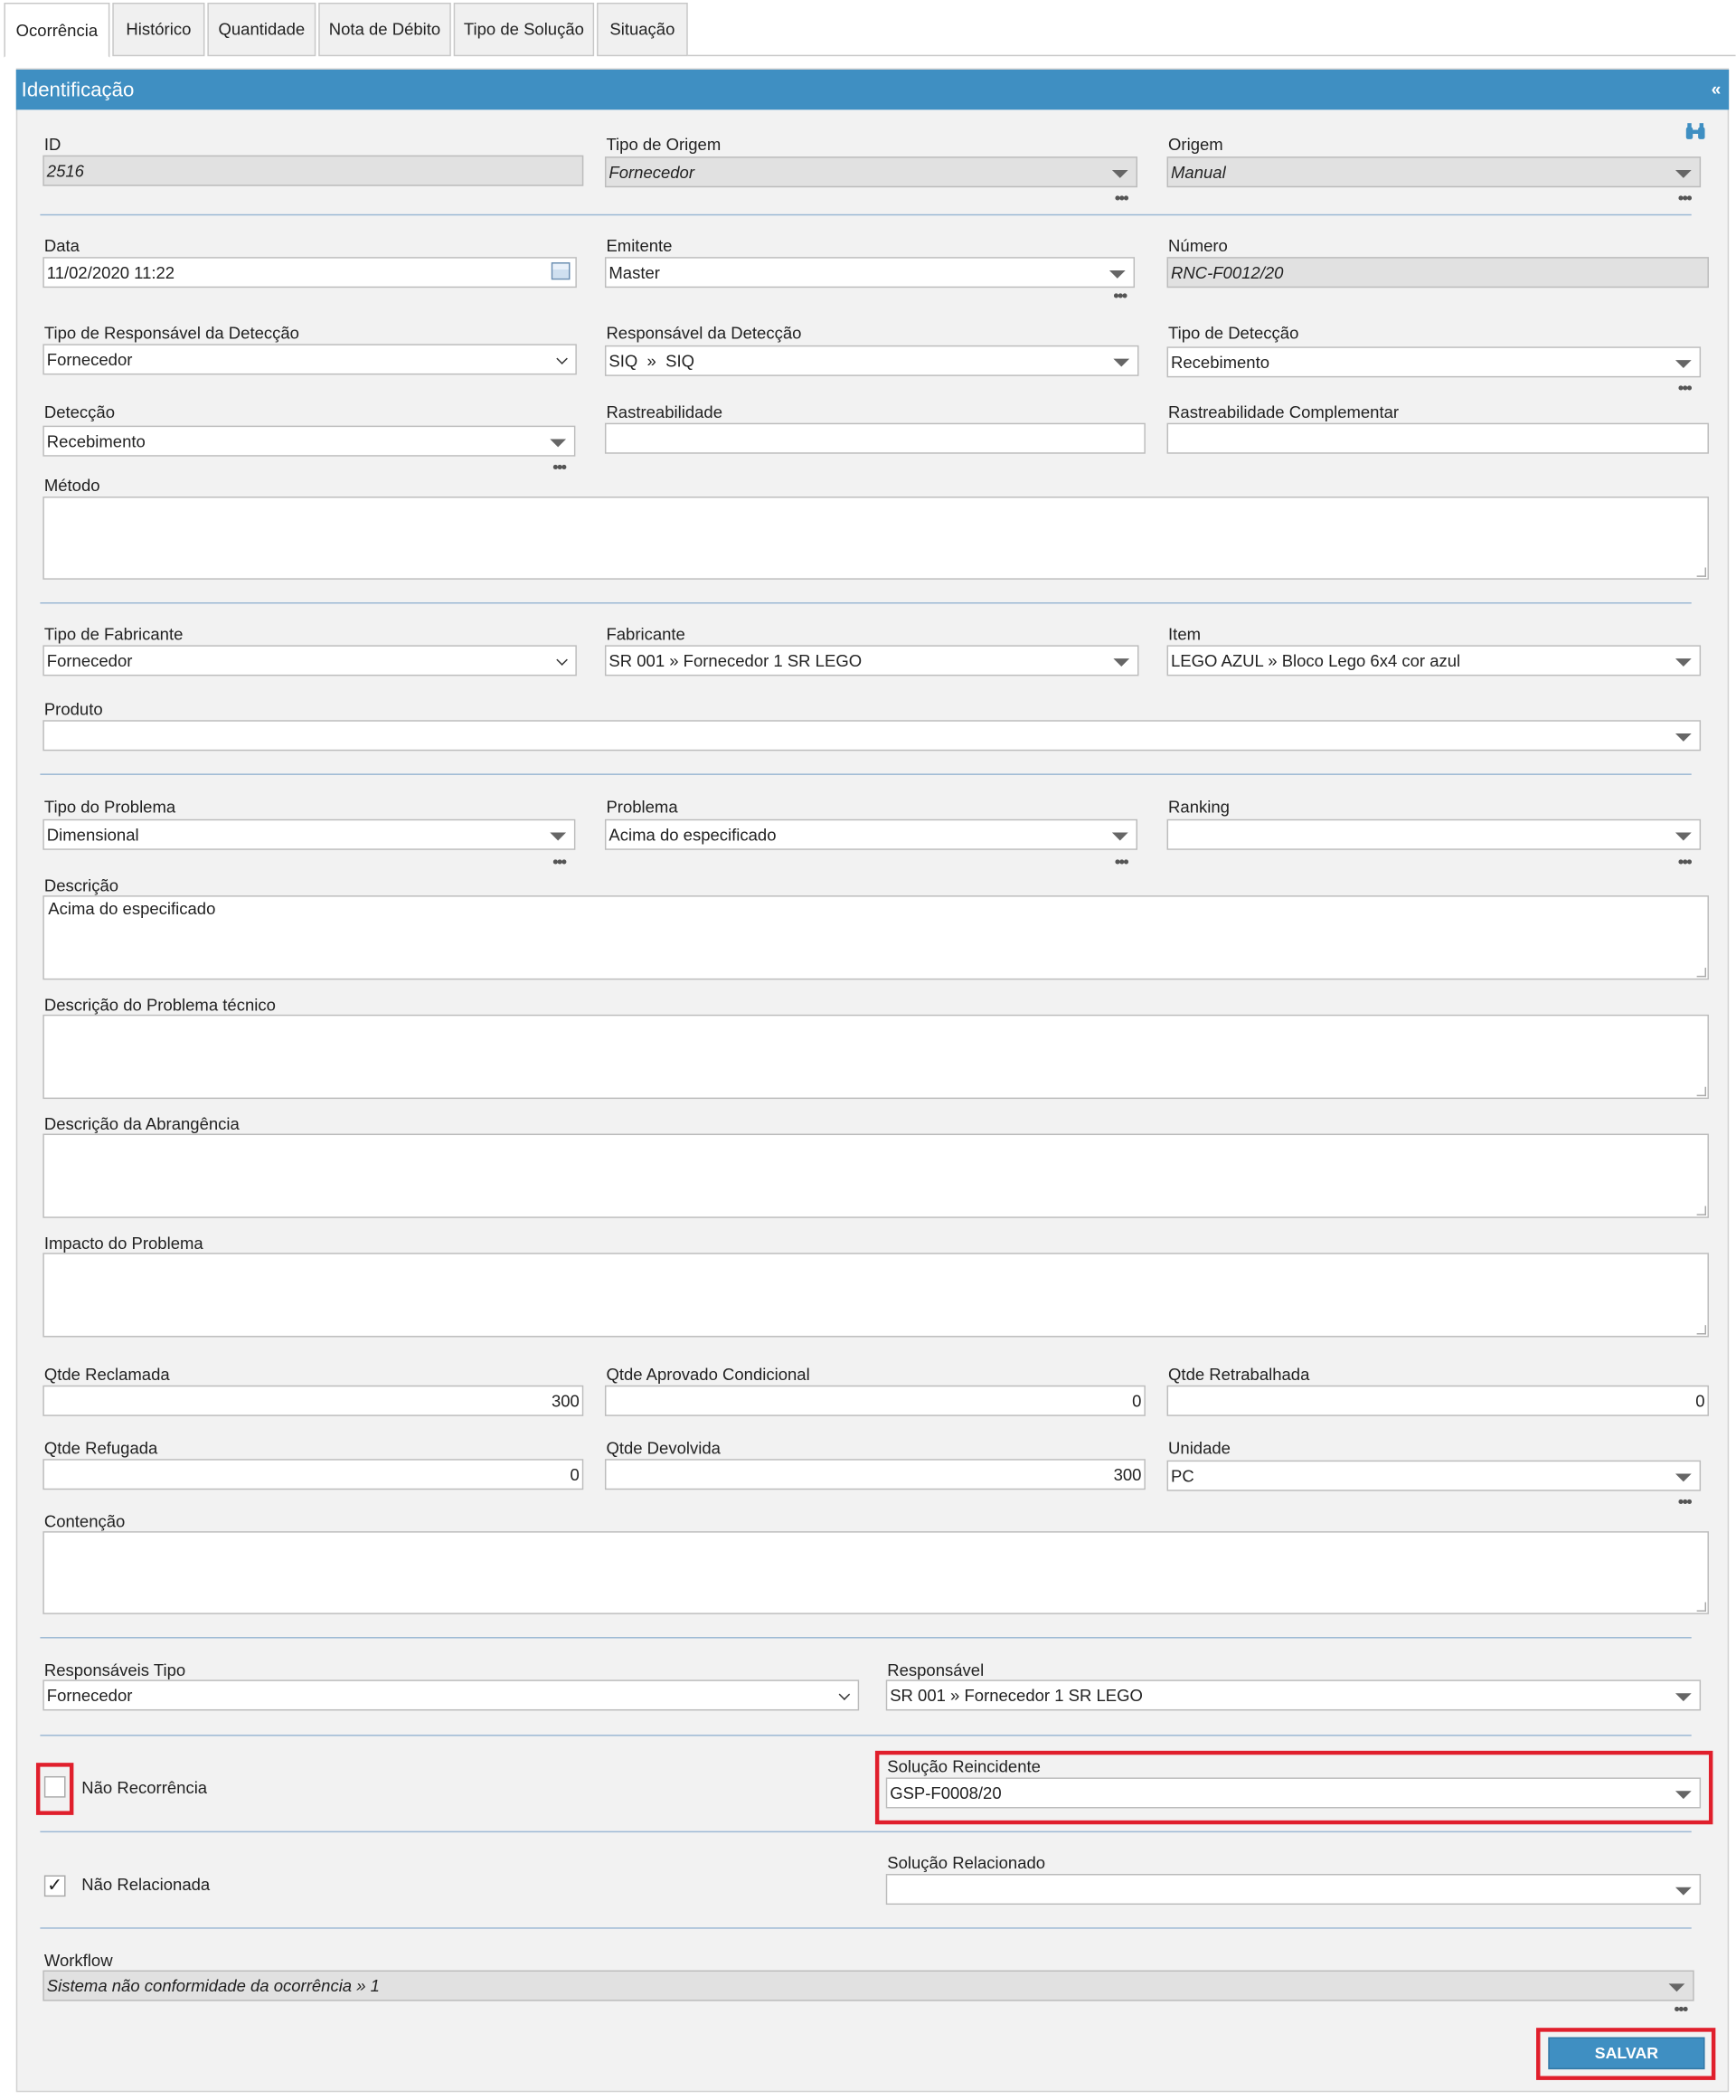  Describe the element at coordinates (1686, 1502) in the screenshot. I see `unidade-more-icon: •••` at that location.